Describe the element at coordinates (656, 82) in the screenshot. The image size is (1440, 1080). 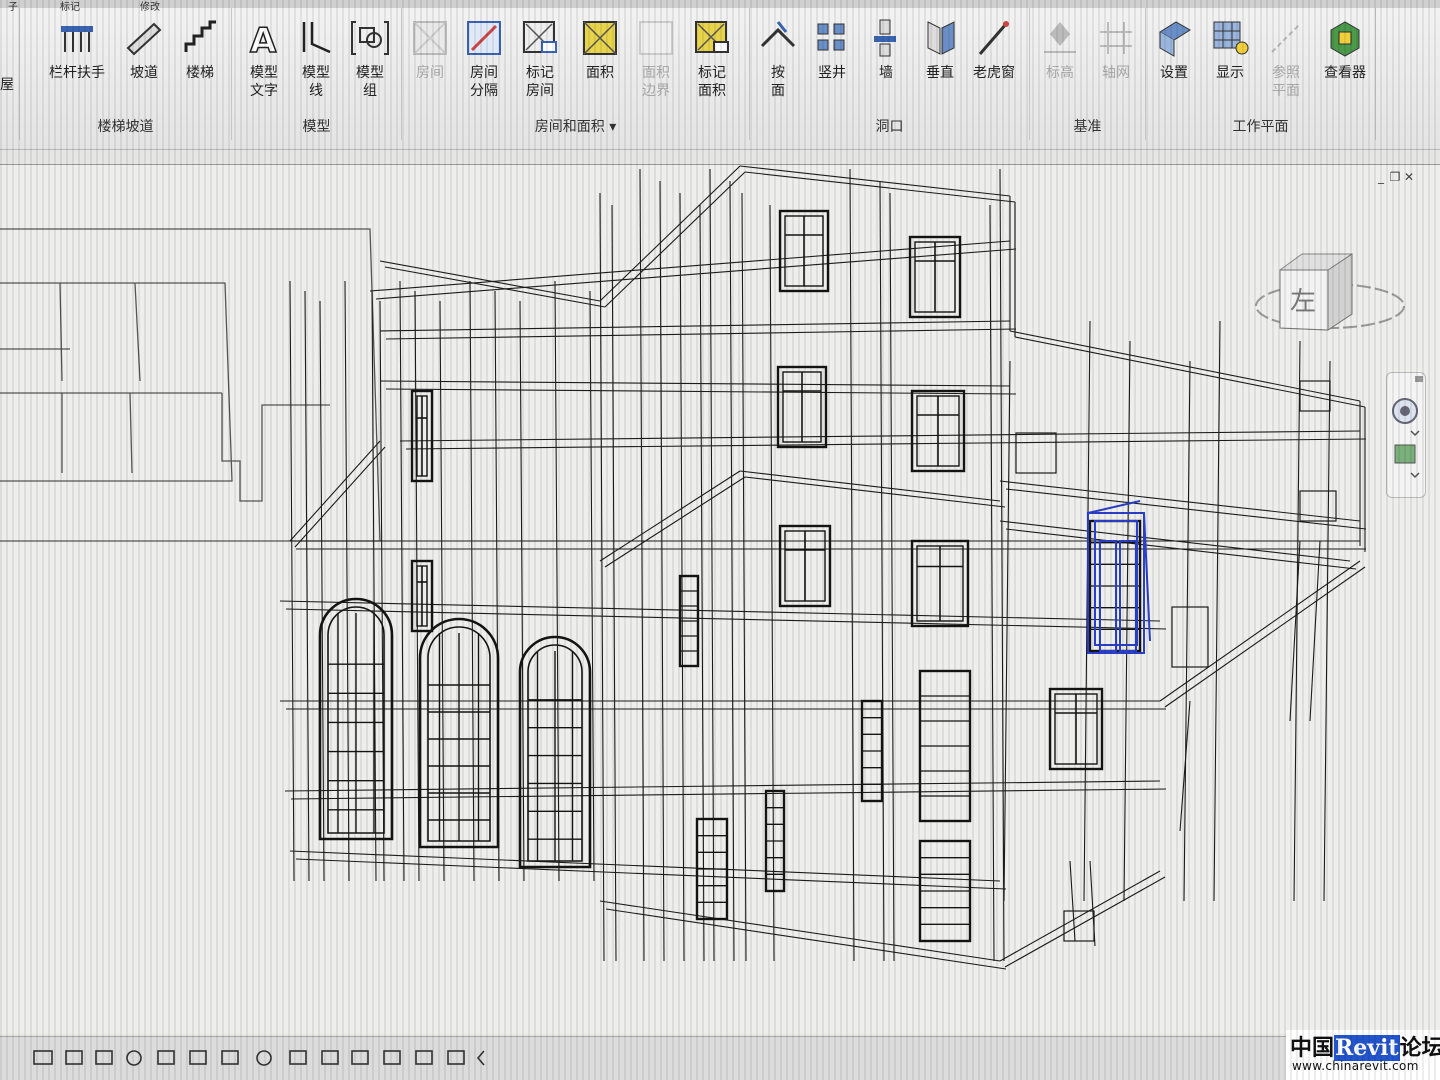
I see `area-boundary-label: 面积 边界` at that location.